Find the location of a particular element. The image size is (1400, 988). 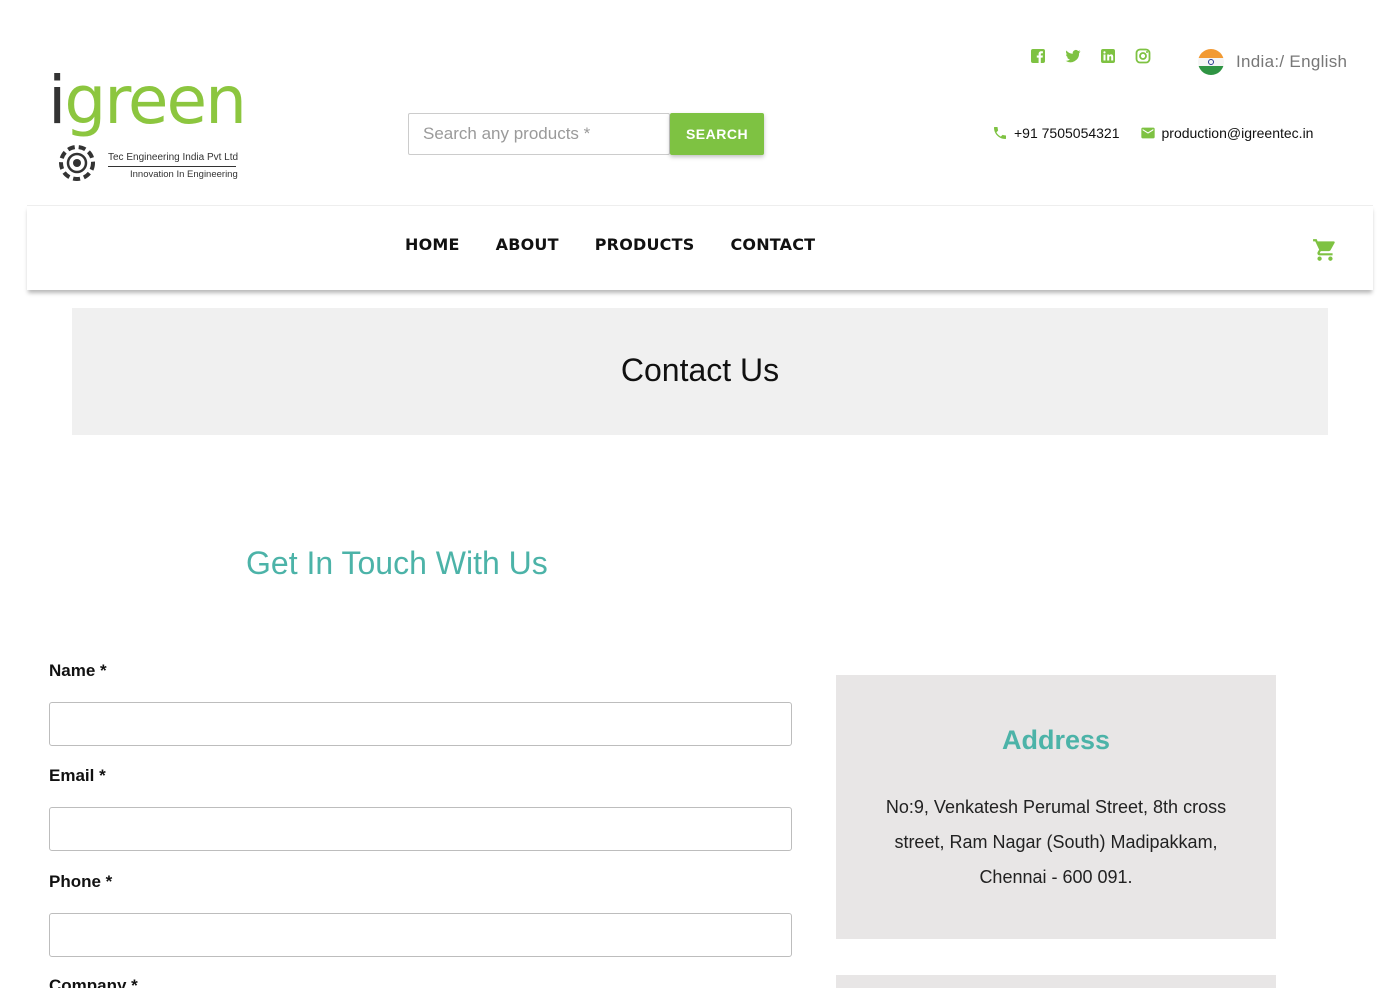

instagram-icon is located at coordinates (1143, 56).